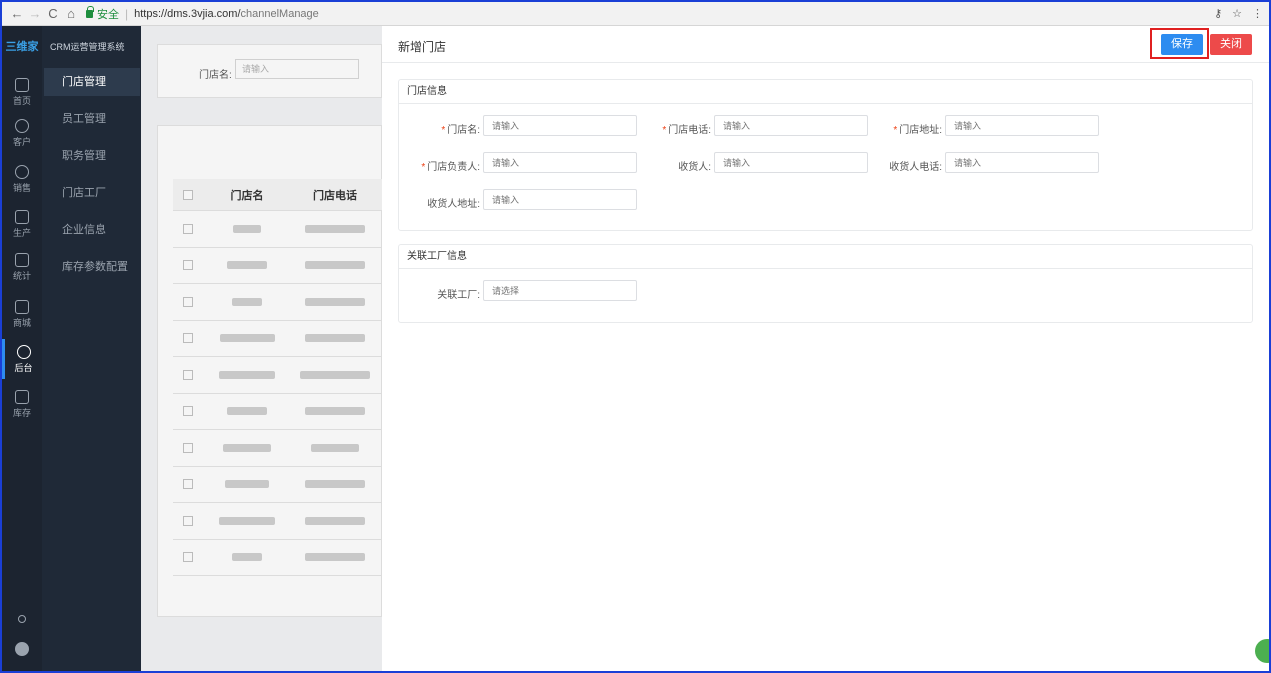  What do you see at coordinates (92, 119) in the screenshot?
I see `subnav-staff-manage: 员工管理` at bounding box center [92, 119].